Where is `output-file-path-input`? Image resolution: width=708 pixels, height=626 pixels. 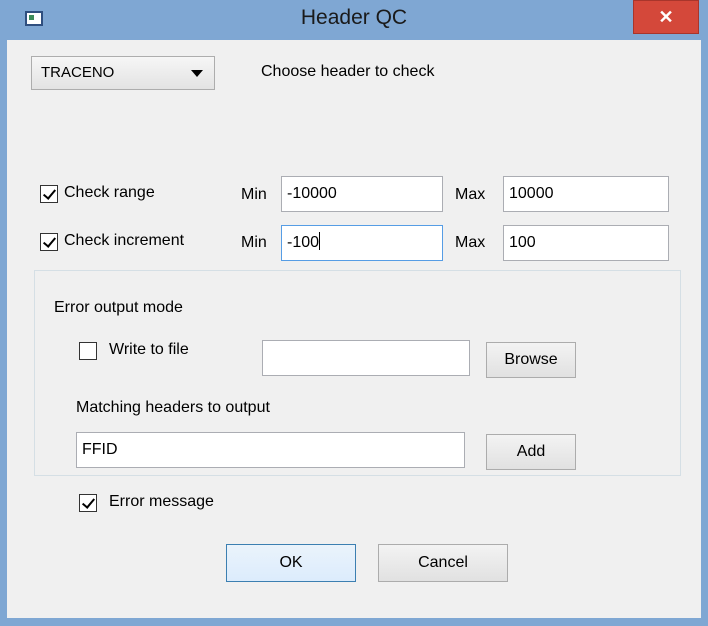 output-file-path-input is located at coordinates (366, 358).